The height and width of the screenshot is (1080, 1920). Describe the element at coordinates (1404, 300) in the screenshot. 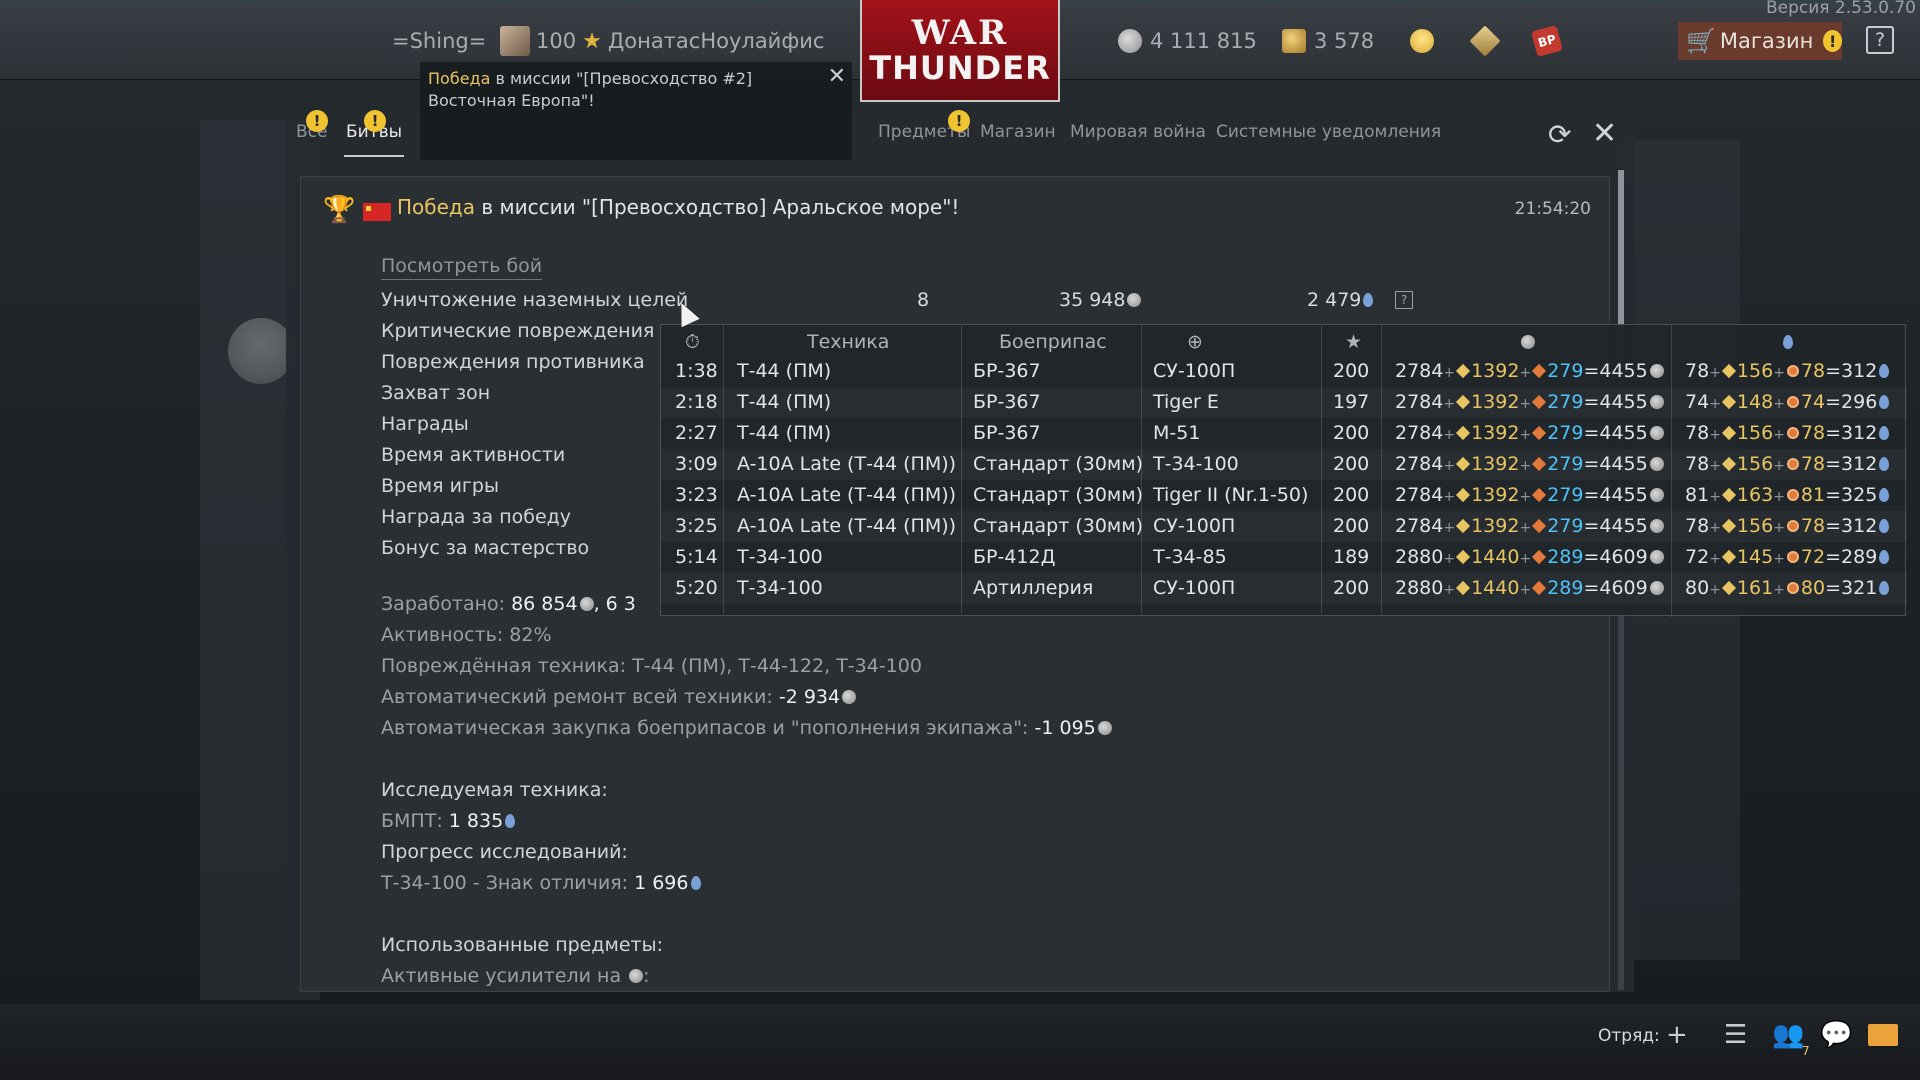

I see `stat-help-icon: ?` at that location.